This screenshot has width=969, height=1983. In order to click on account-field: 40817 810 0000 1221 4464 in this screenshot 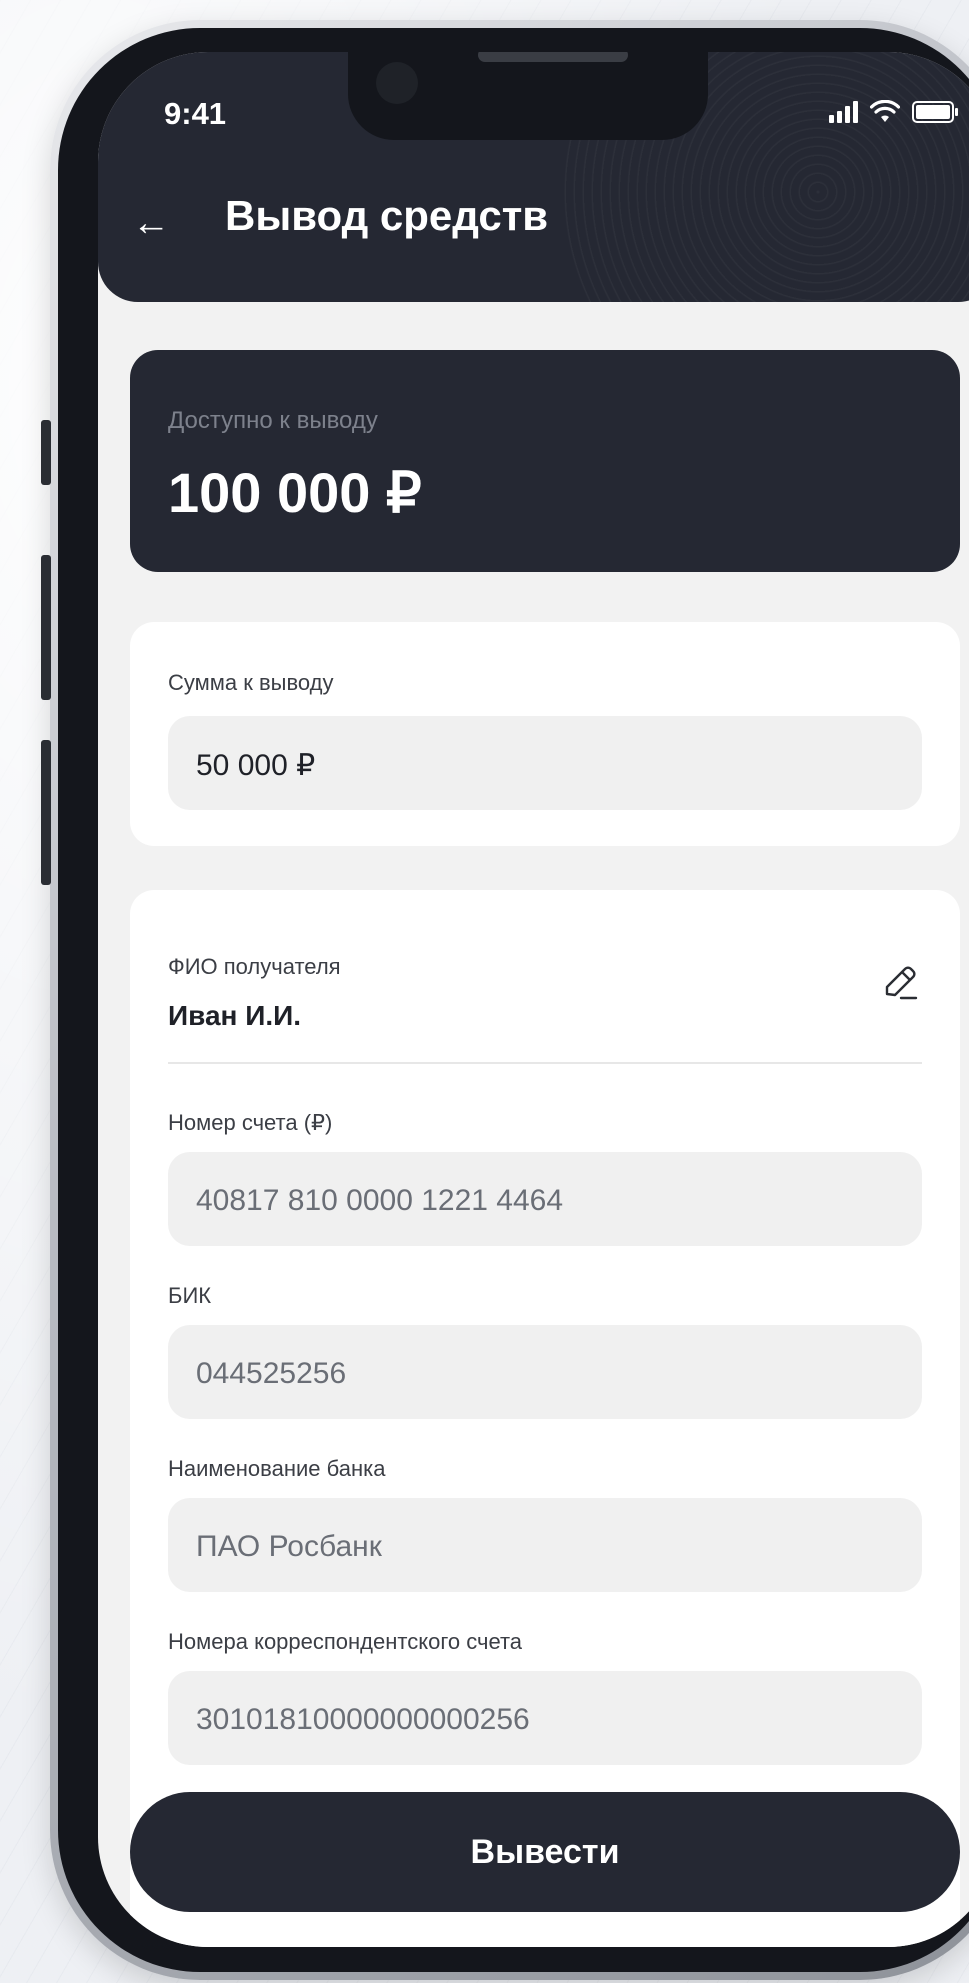, I will do `click(545, 1199)`.